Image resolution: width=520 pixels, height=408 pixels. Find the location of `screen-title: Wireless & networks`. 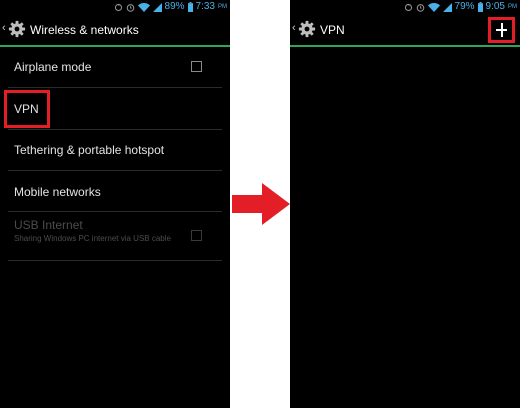

screen-title: Wireless & networks is located at coordinates (84, 30).